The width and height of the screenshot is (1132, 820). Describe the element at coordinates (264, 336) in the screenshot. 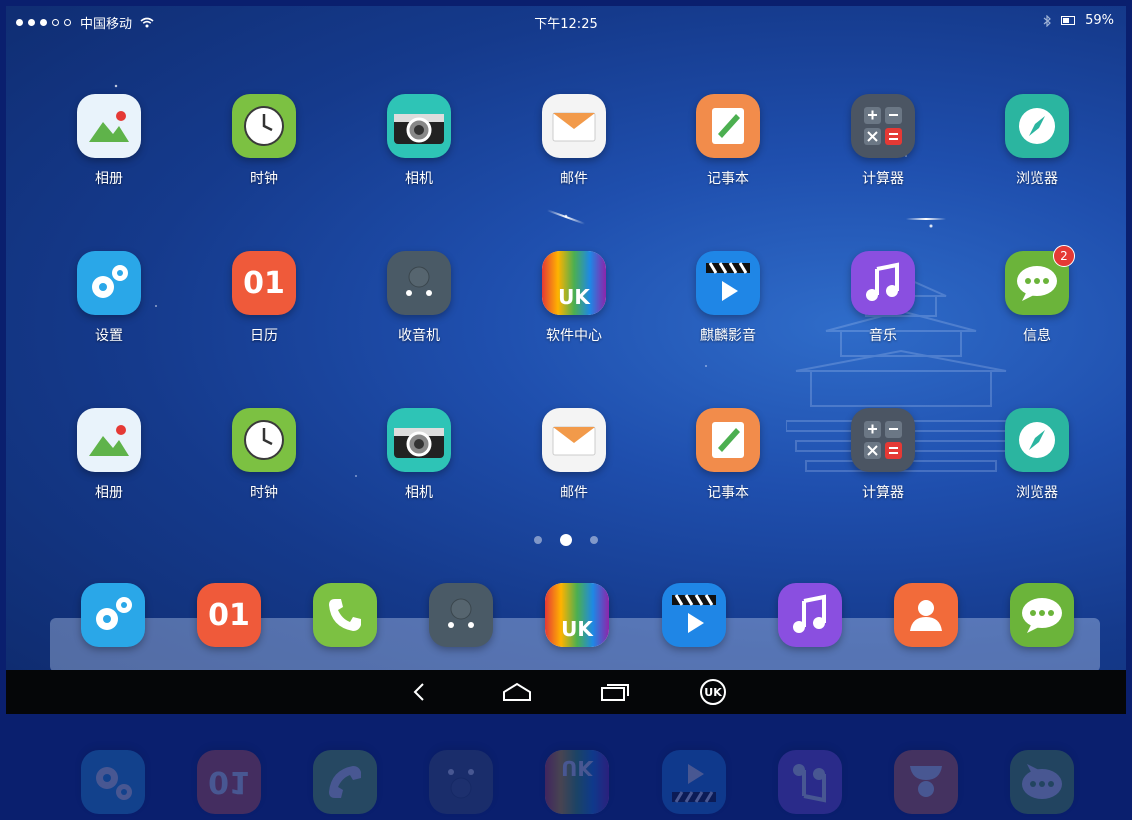

I see `app-label: 日历` at that location.